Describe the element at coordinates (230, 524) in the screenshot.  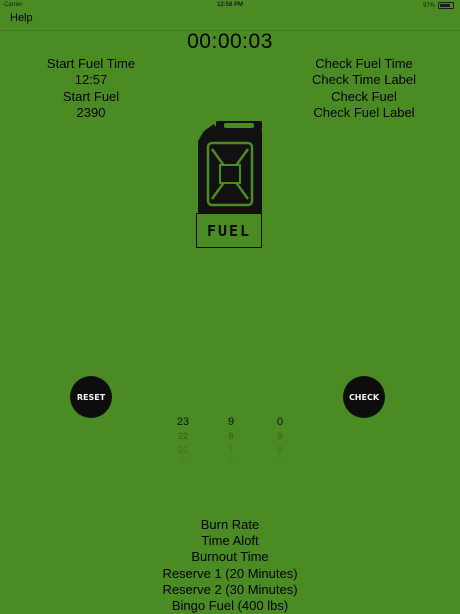
I see `burn-rate-label: Burn Rate` at that location.